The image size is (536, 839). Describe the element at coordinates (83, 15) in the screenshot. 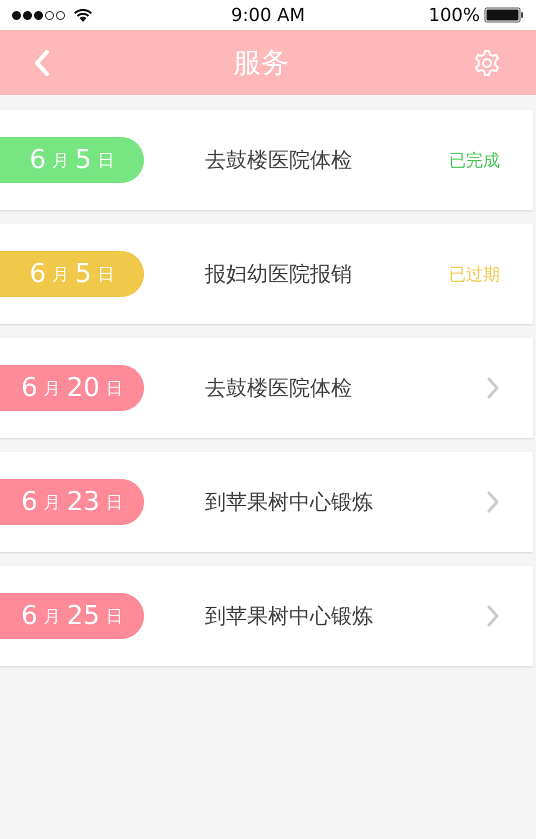

I see `wifi-icon` at that location.